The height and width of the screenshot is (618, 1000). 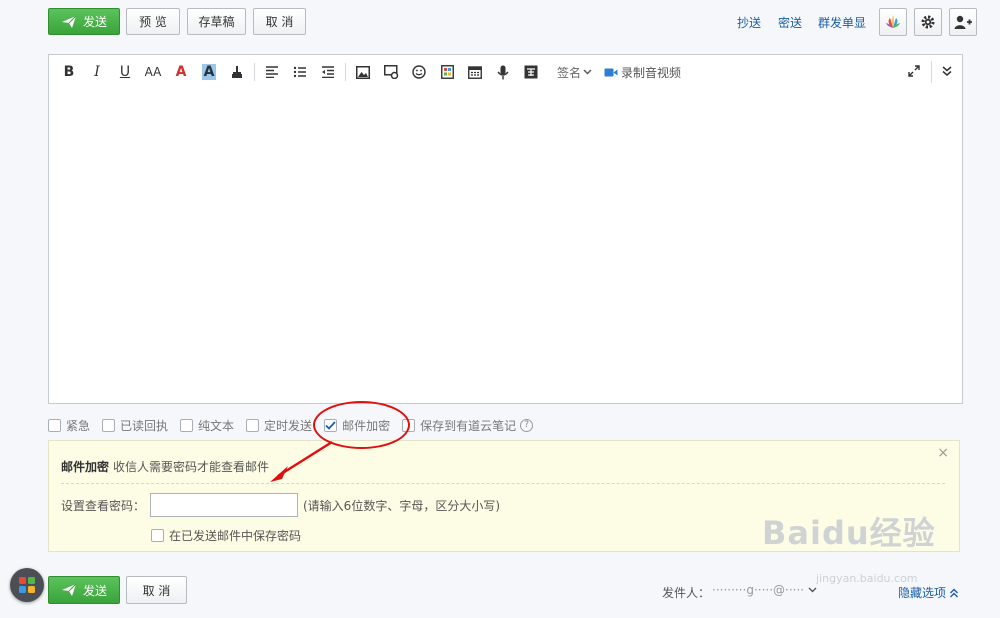 I want to click on voice-button, so click(x=503, y=72).